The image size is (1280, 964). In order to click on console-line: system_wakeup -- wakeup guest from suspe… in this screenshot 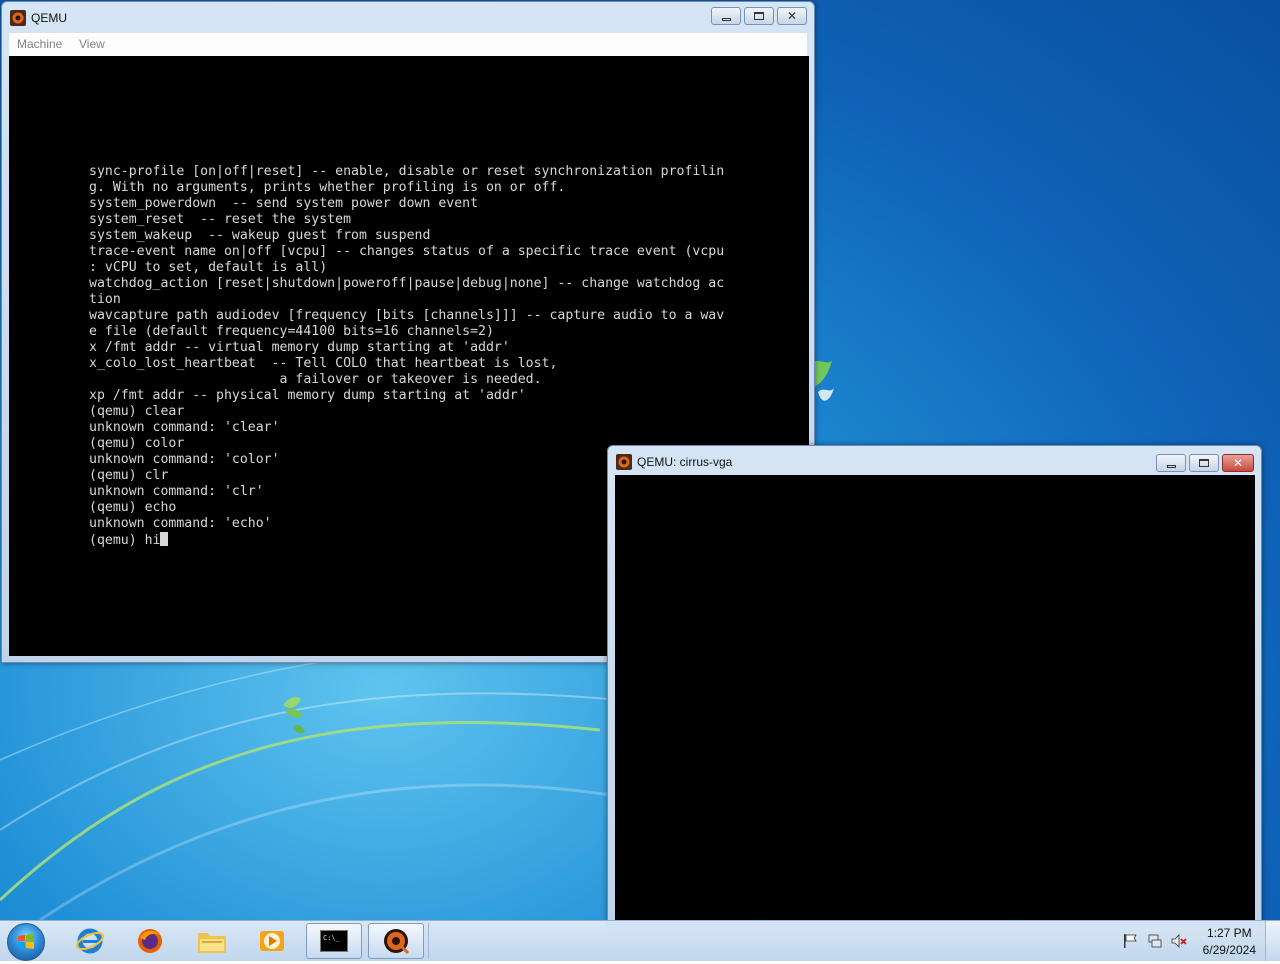, I will do `click(260, 235)`.